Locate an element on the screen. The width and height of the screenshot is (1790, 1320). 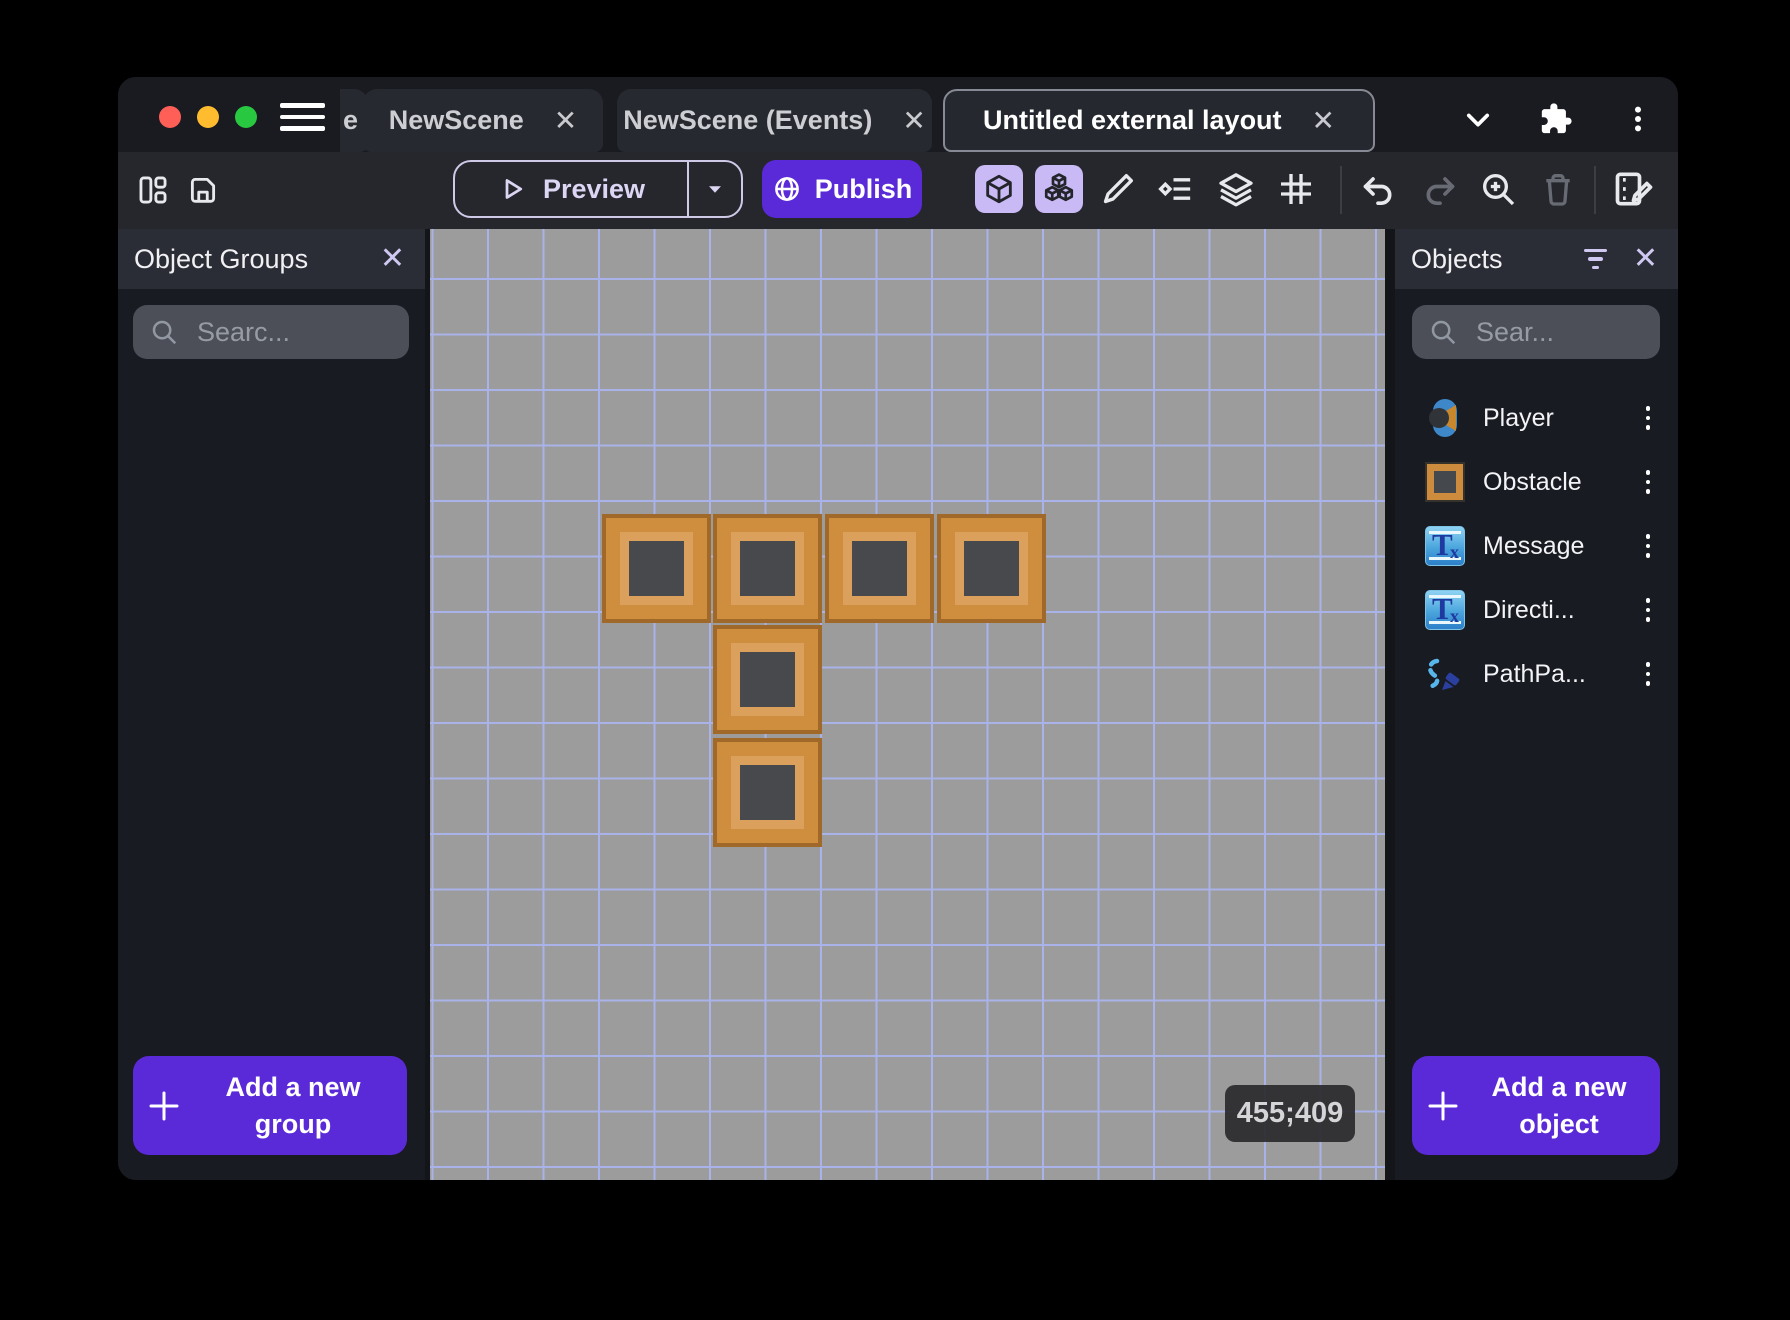
cube-icon is located at coordinates (999, 189).